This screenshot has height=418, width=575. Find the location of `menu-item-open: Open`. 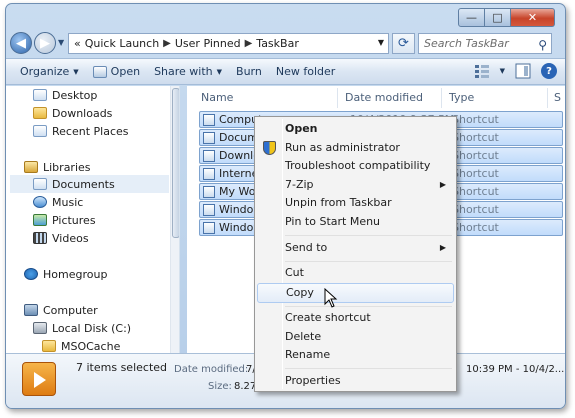

menu-item-open: Open is located at coordinates (355, 129).